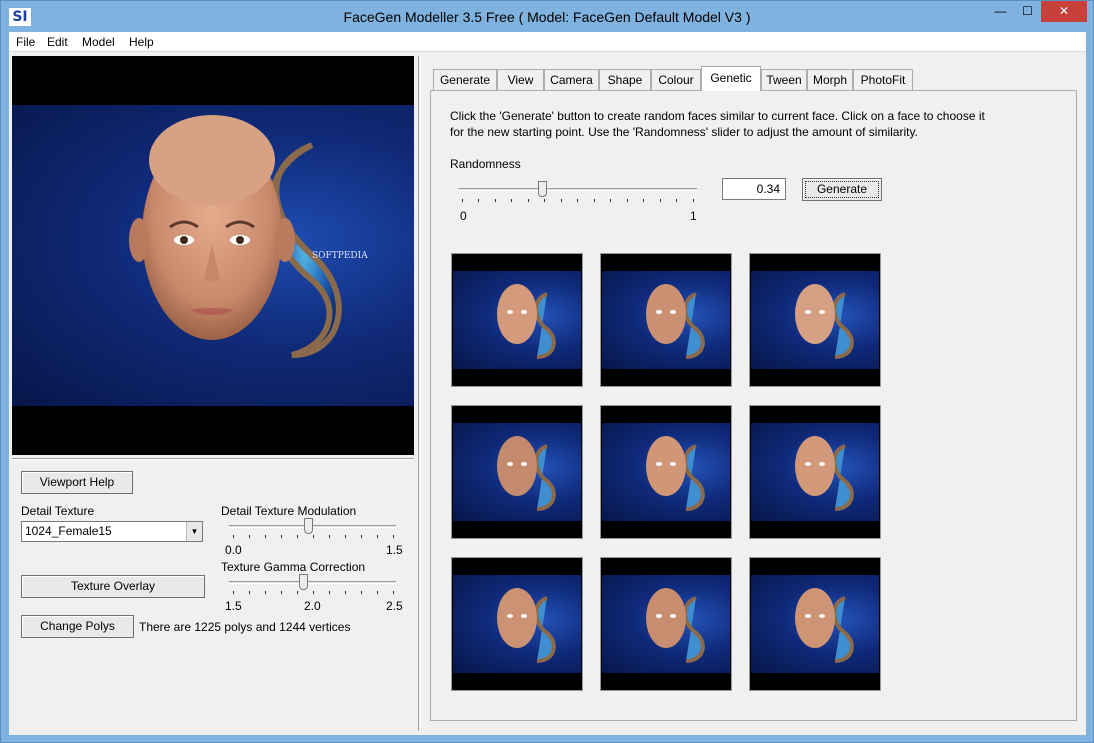 The image size is (1094, 743). Describe the element at coordinates (315, 537) in the screenshot. I see `modulation-ticks` at that location.